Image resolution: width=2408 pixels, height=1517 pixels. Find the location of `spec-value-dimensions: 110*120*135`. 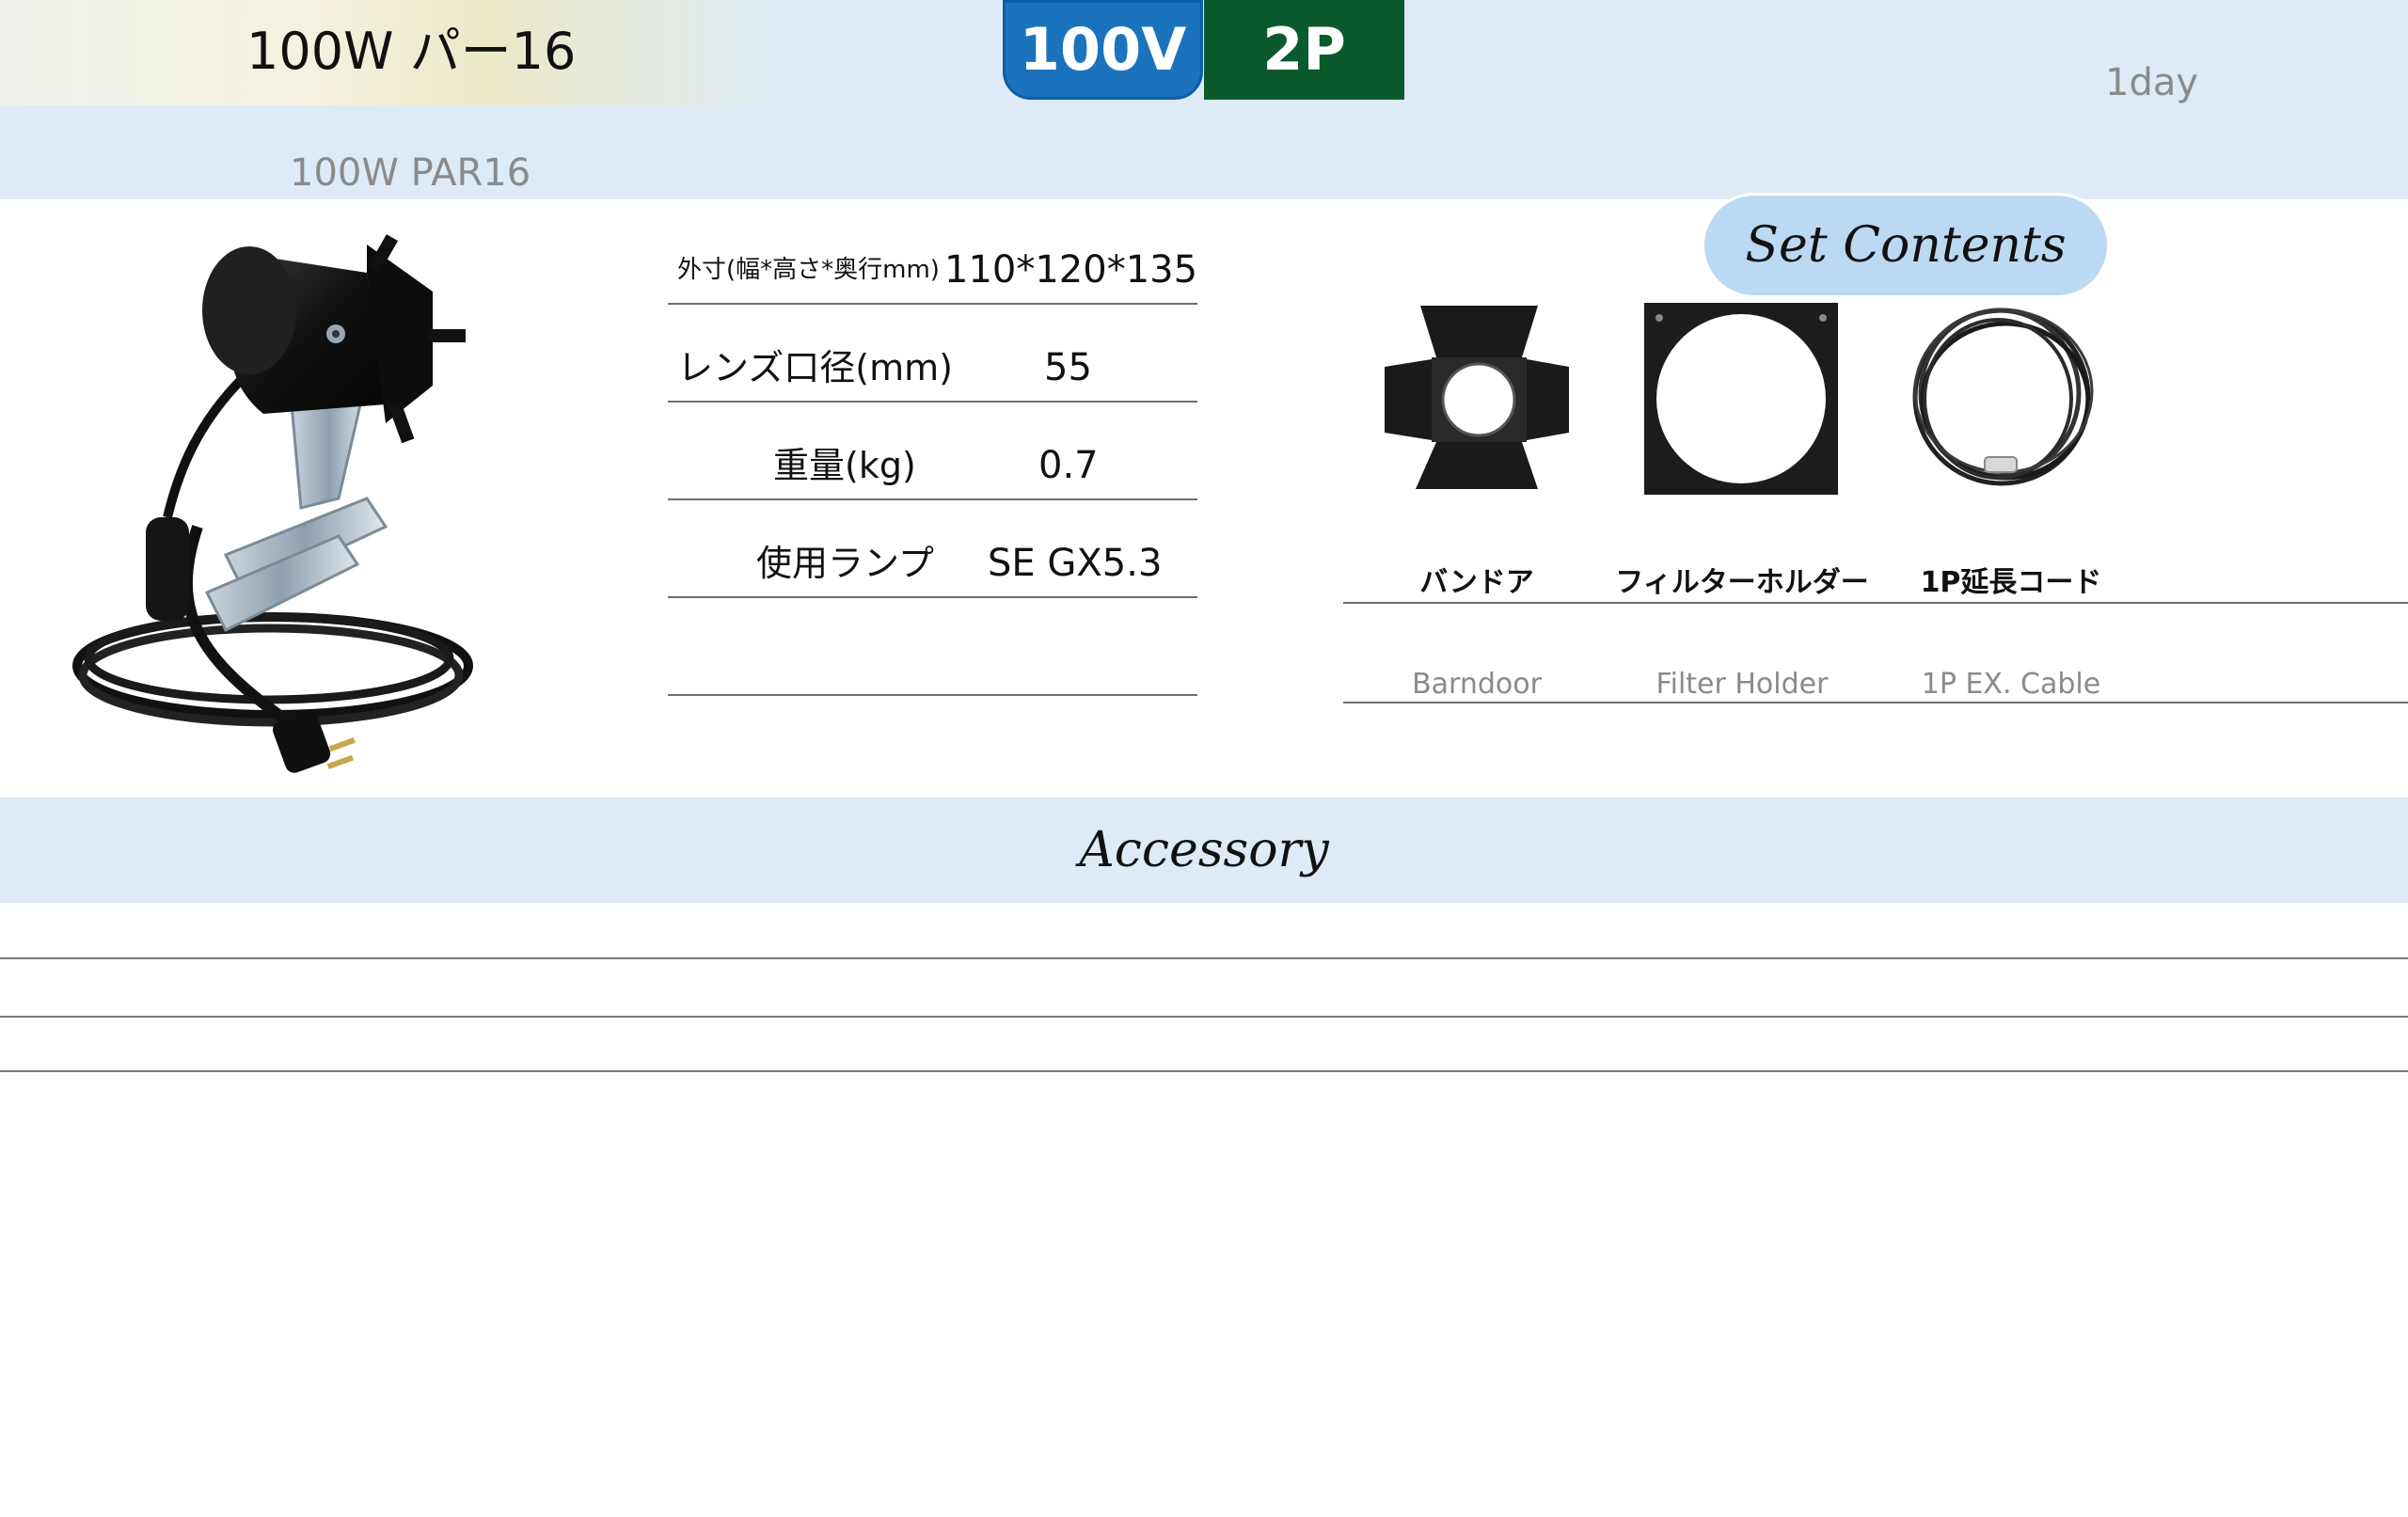

spec-value-dimensions: 110*120*135 is located at coordinates (1071, 270).